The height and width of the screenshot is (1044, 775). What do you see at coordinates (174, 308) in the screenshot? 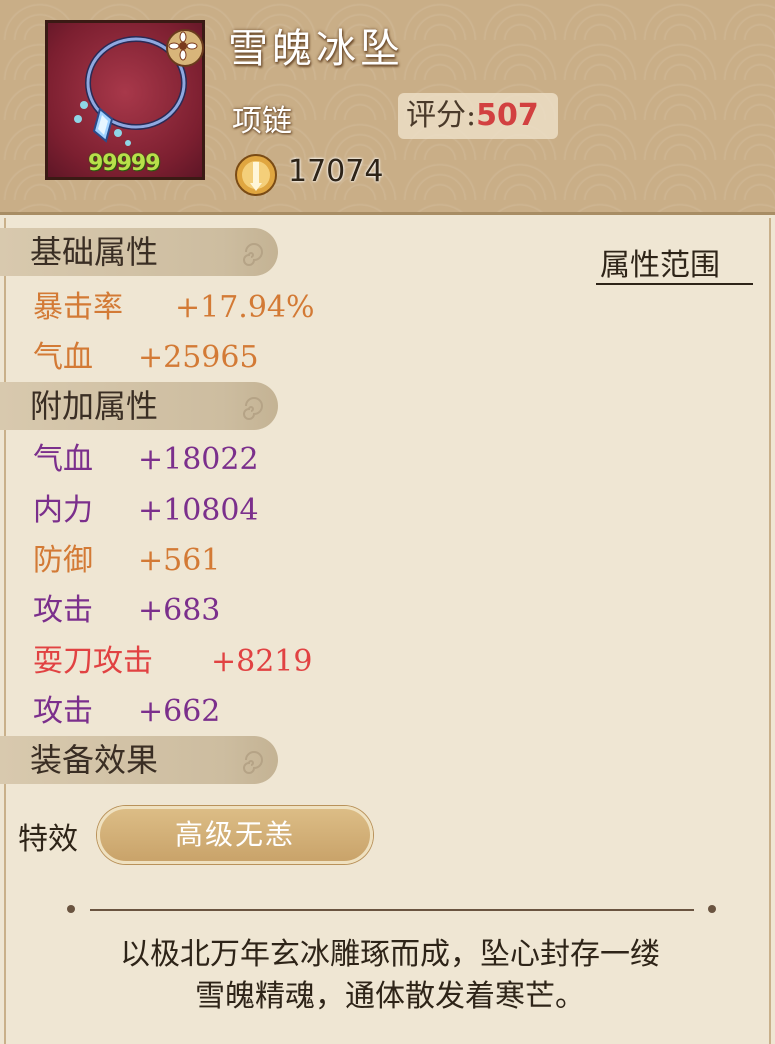
I see `basic-stat-row: 暴击率 +17.94%` at bounding box center [174, 308].